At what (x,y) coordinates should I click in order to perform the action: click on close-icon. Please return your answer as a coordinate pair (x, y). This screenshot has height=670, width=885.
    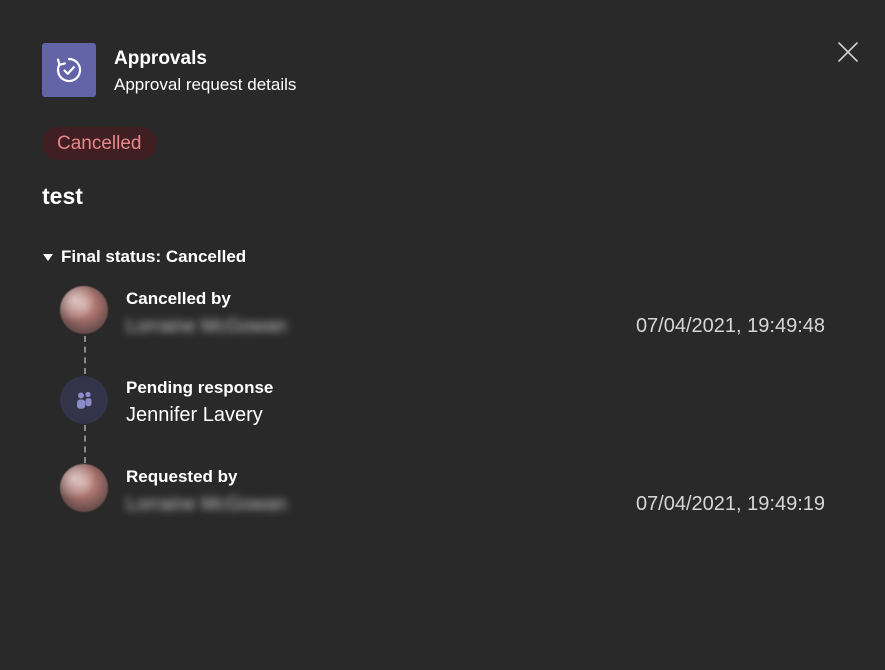
    Looking at the image, I should click on (848, 52).